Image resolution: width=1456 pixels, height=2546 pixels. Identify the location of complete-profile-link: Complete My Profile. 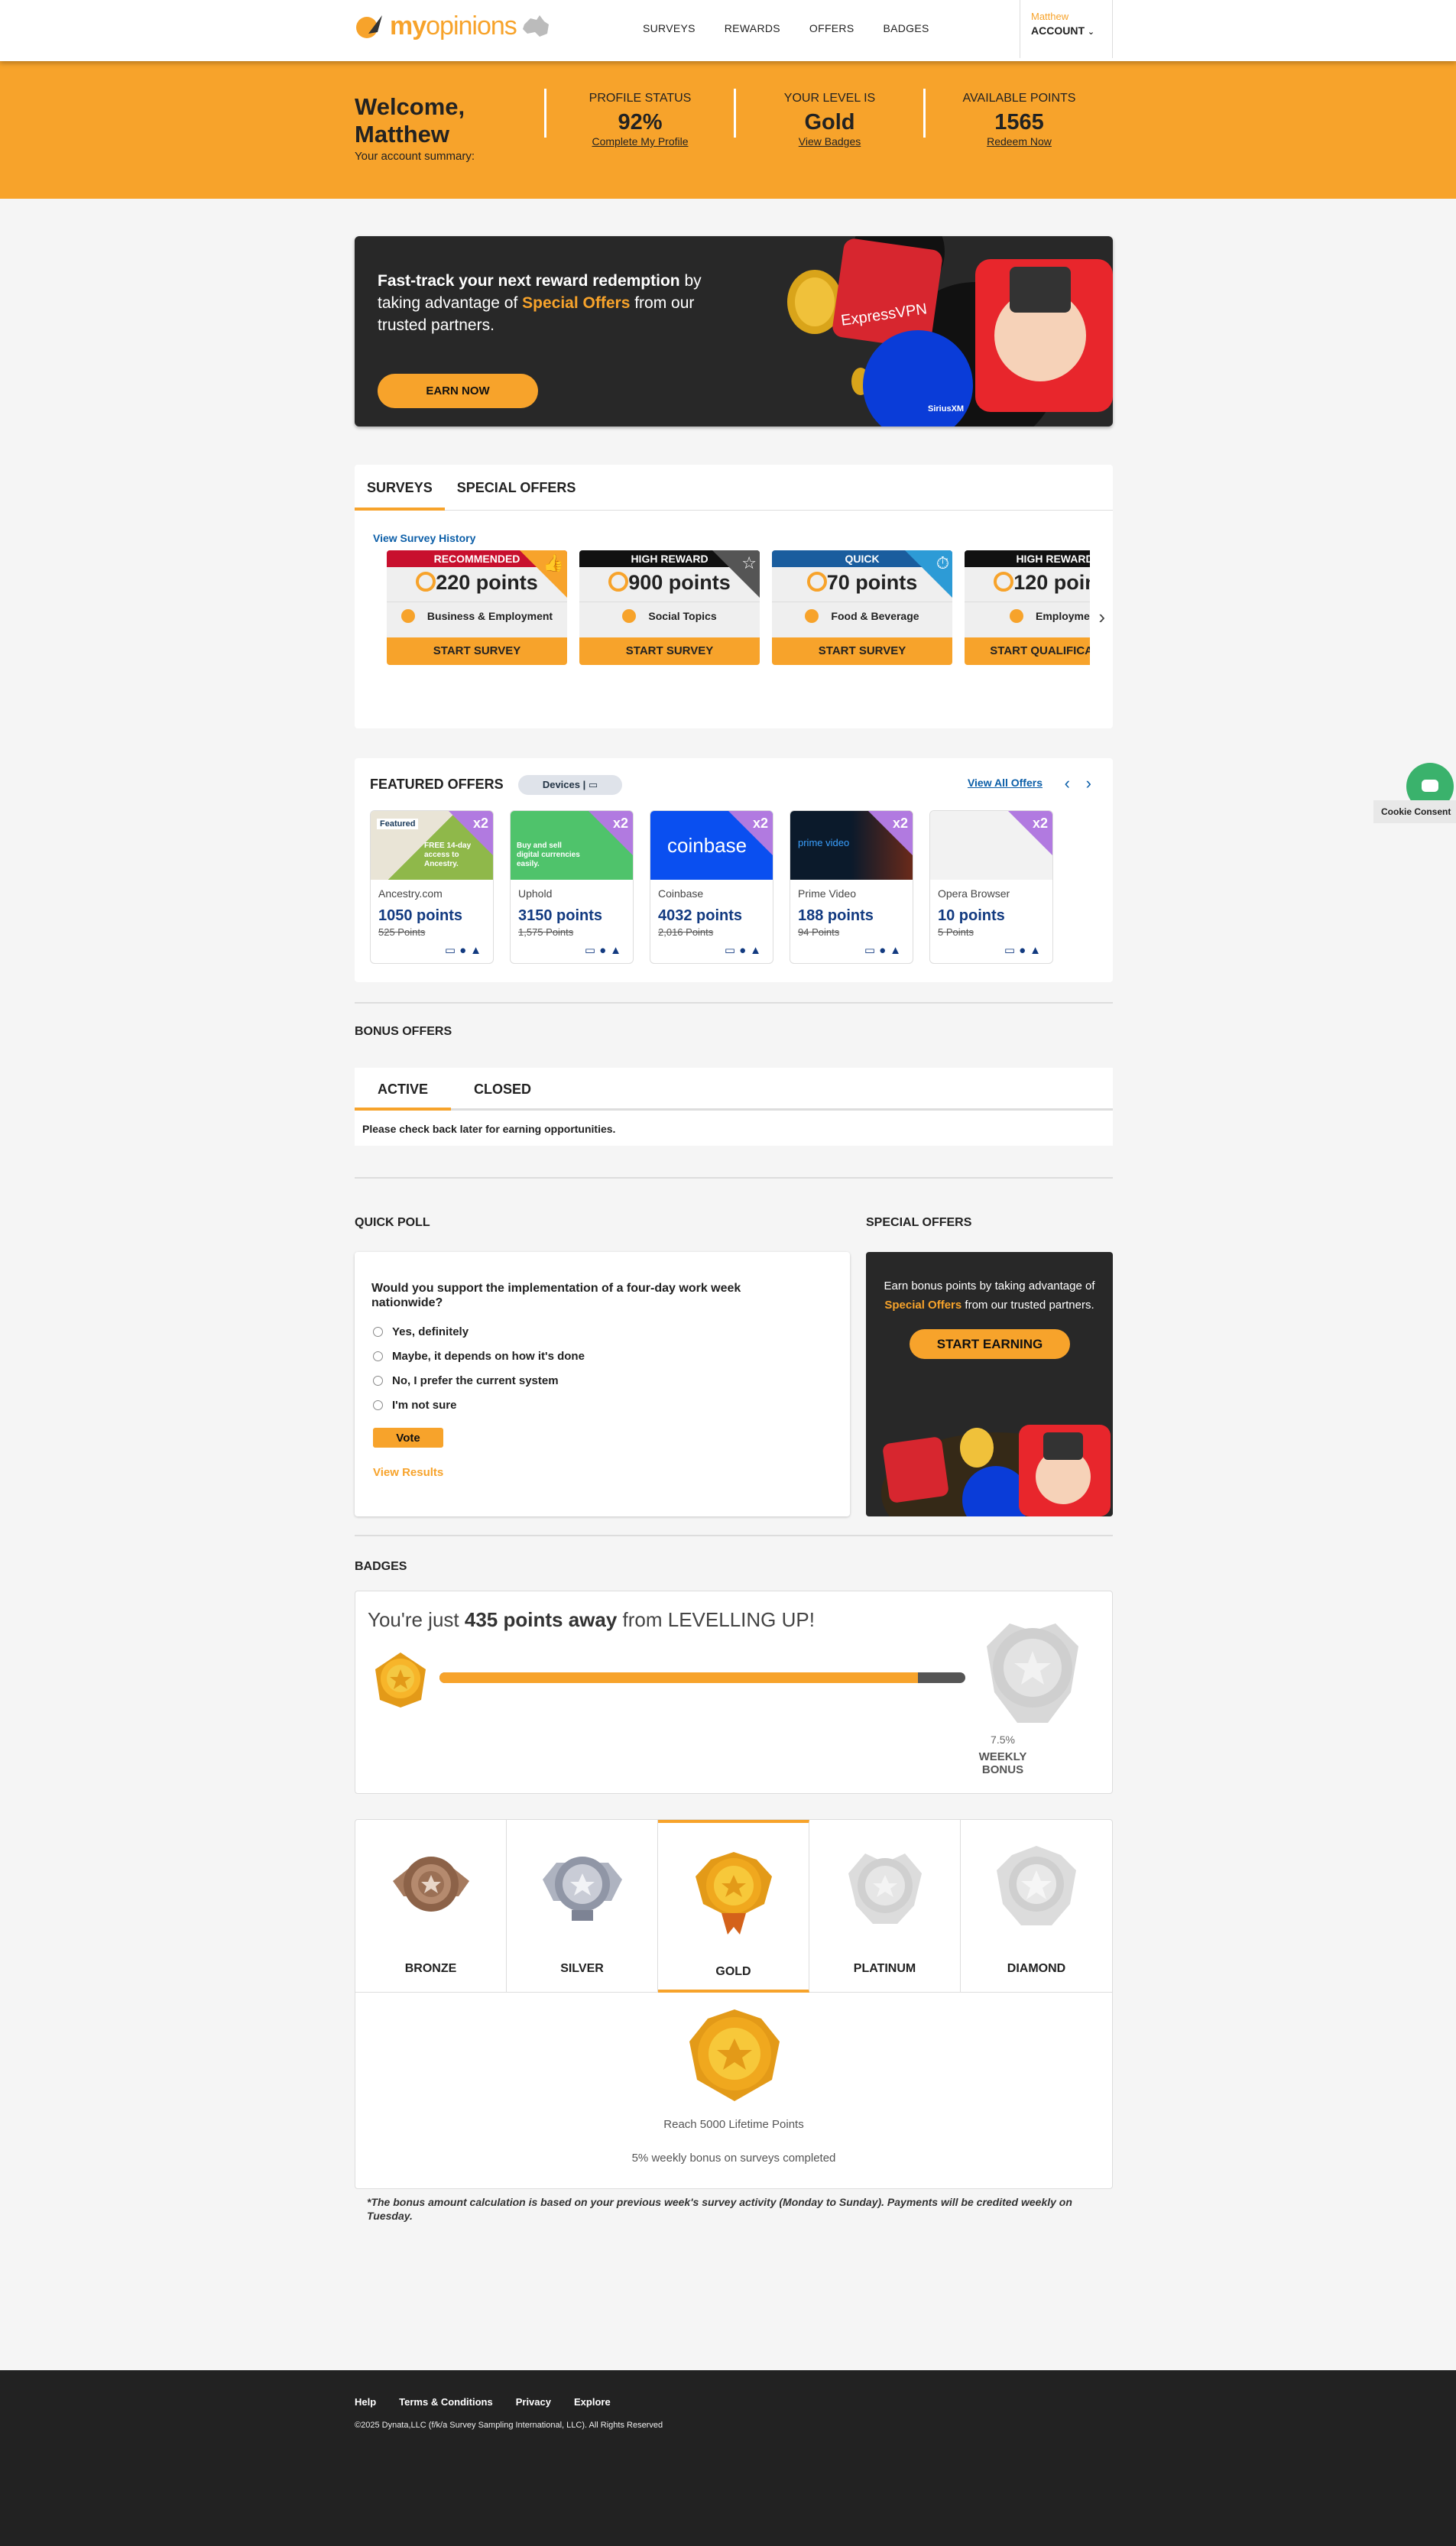
(640, 141).